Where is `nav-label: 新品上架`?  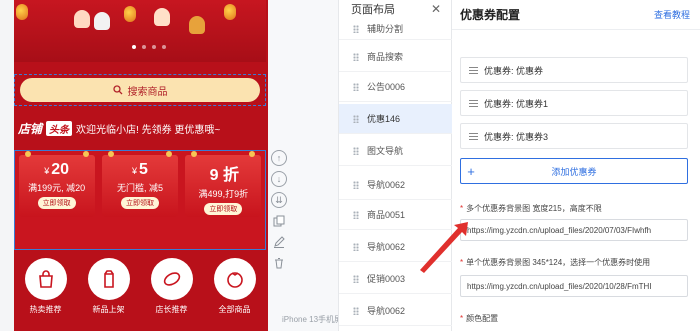
nav-label: 新品上架 is located at coordinates (108, 309).